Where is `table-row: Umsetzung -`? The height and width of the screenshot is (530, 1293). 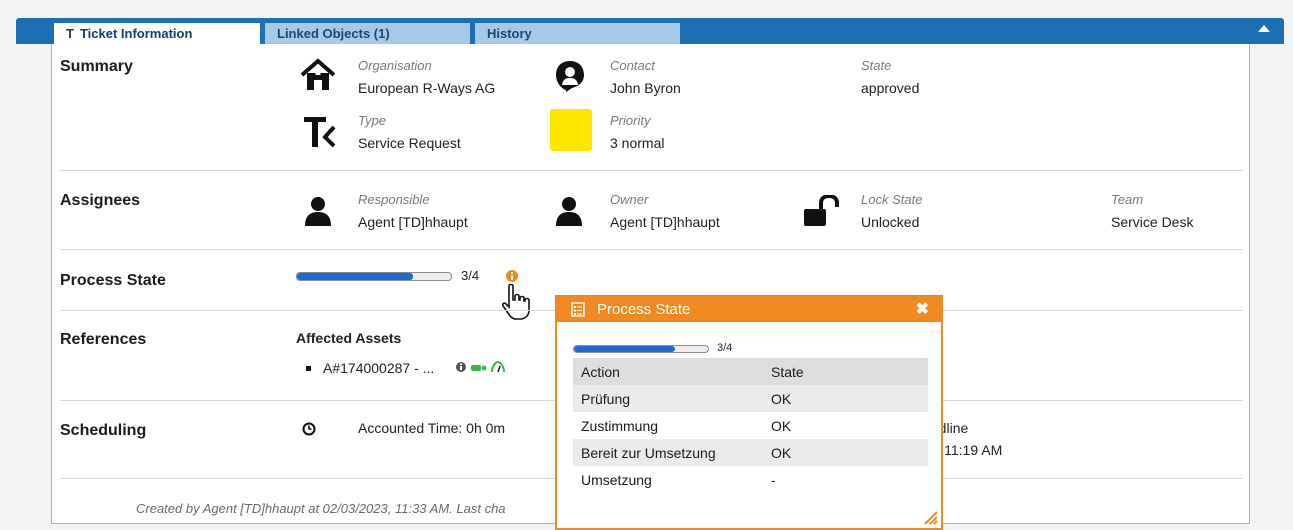 table-row: Umsetzung - is located at coordinates (750, 479).